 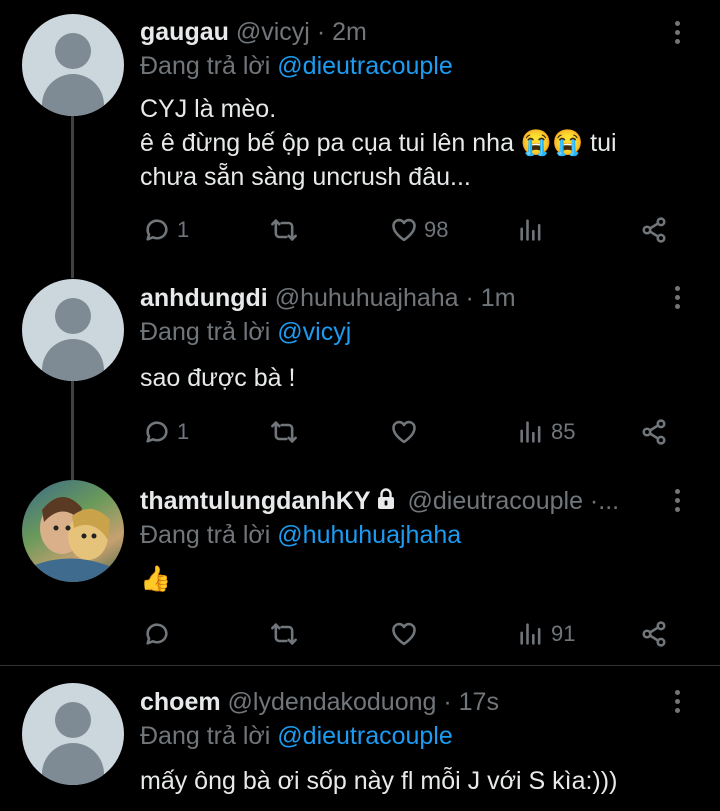 I want to click on user-handle: @lydendakoduong, so click(x=332, y=702).